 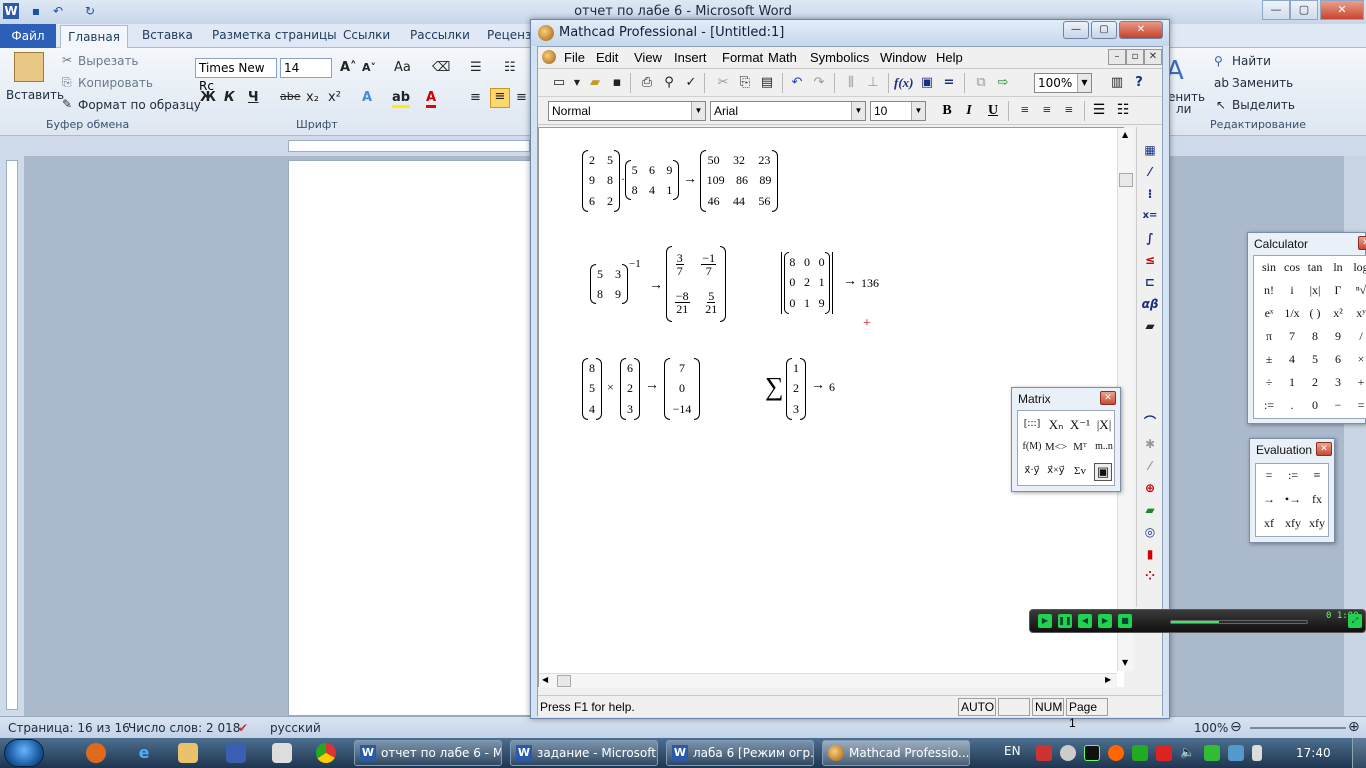 I want to click on eval-keyword-eval-button: •→, so click(x=1293, y=499).